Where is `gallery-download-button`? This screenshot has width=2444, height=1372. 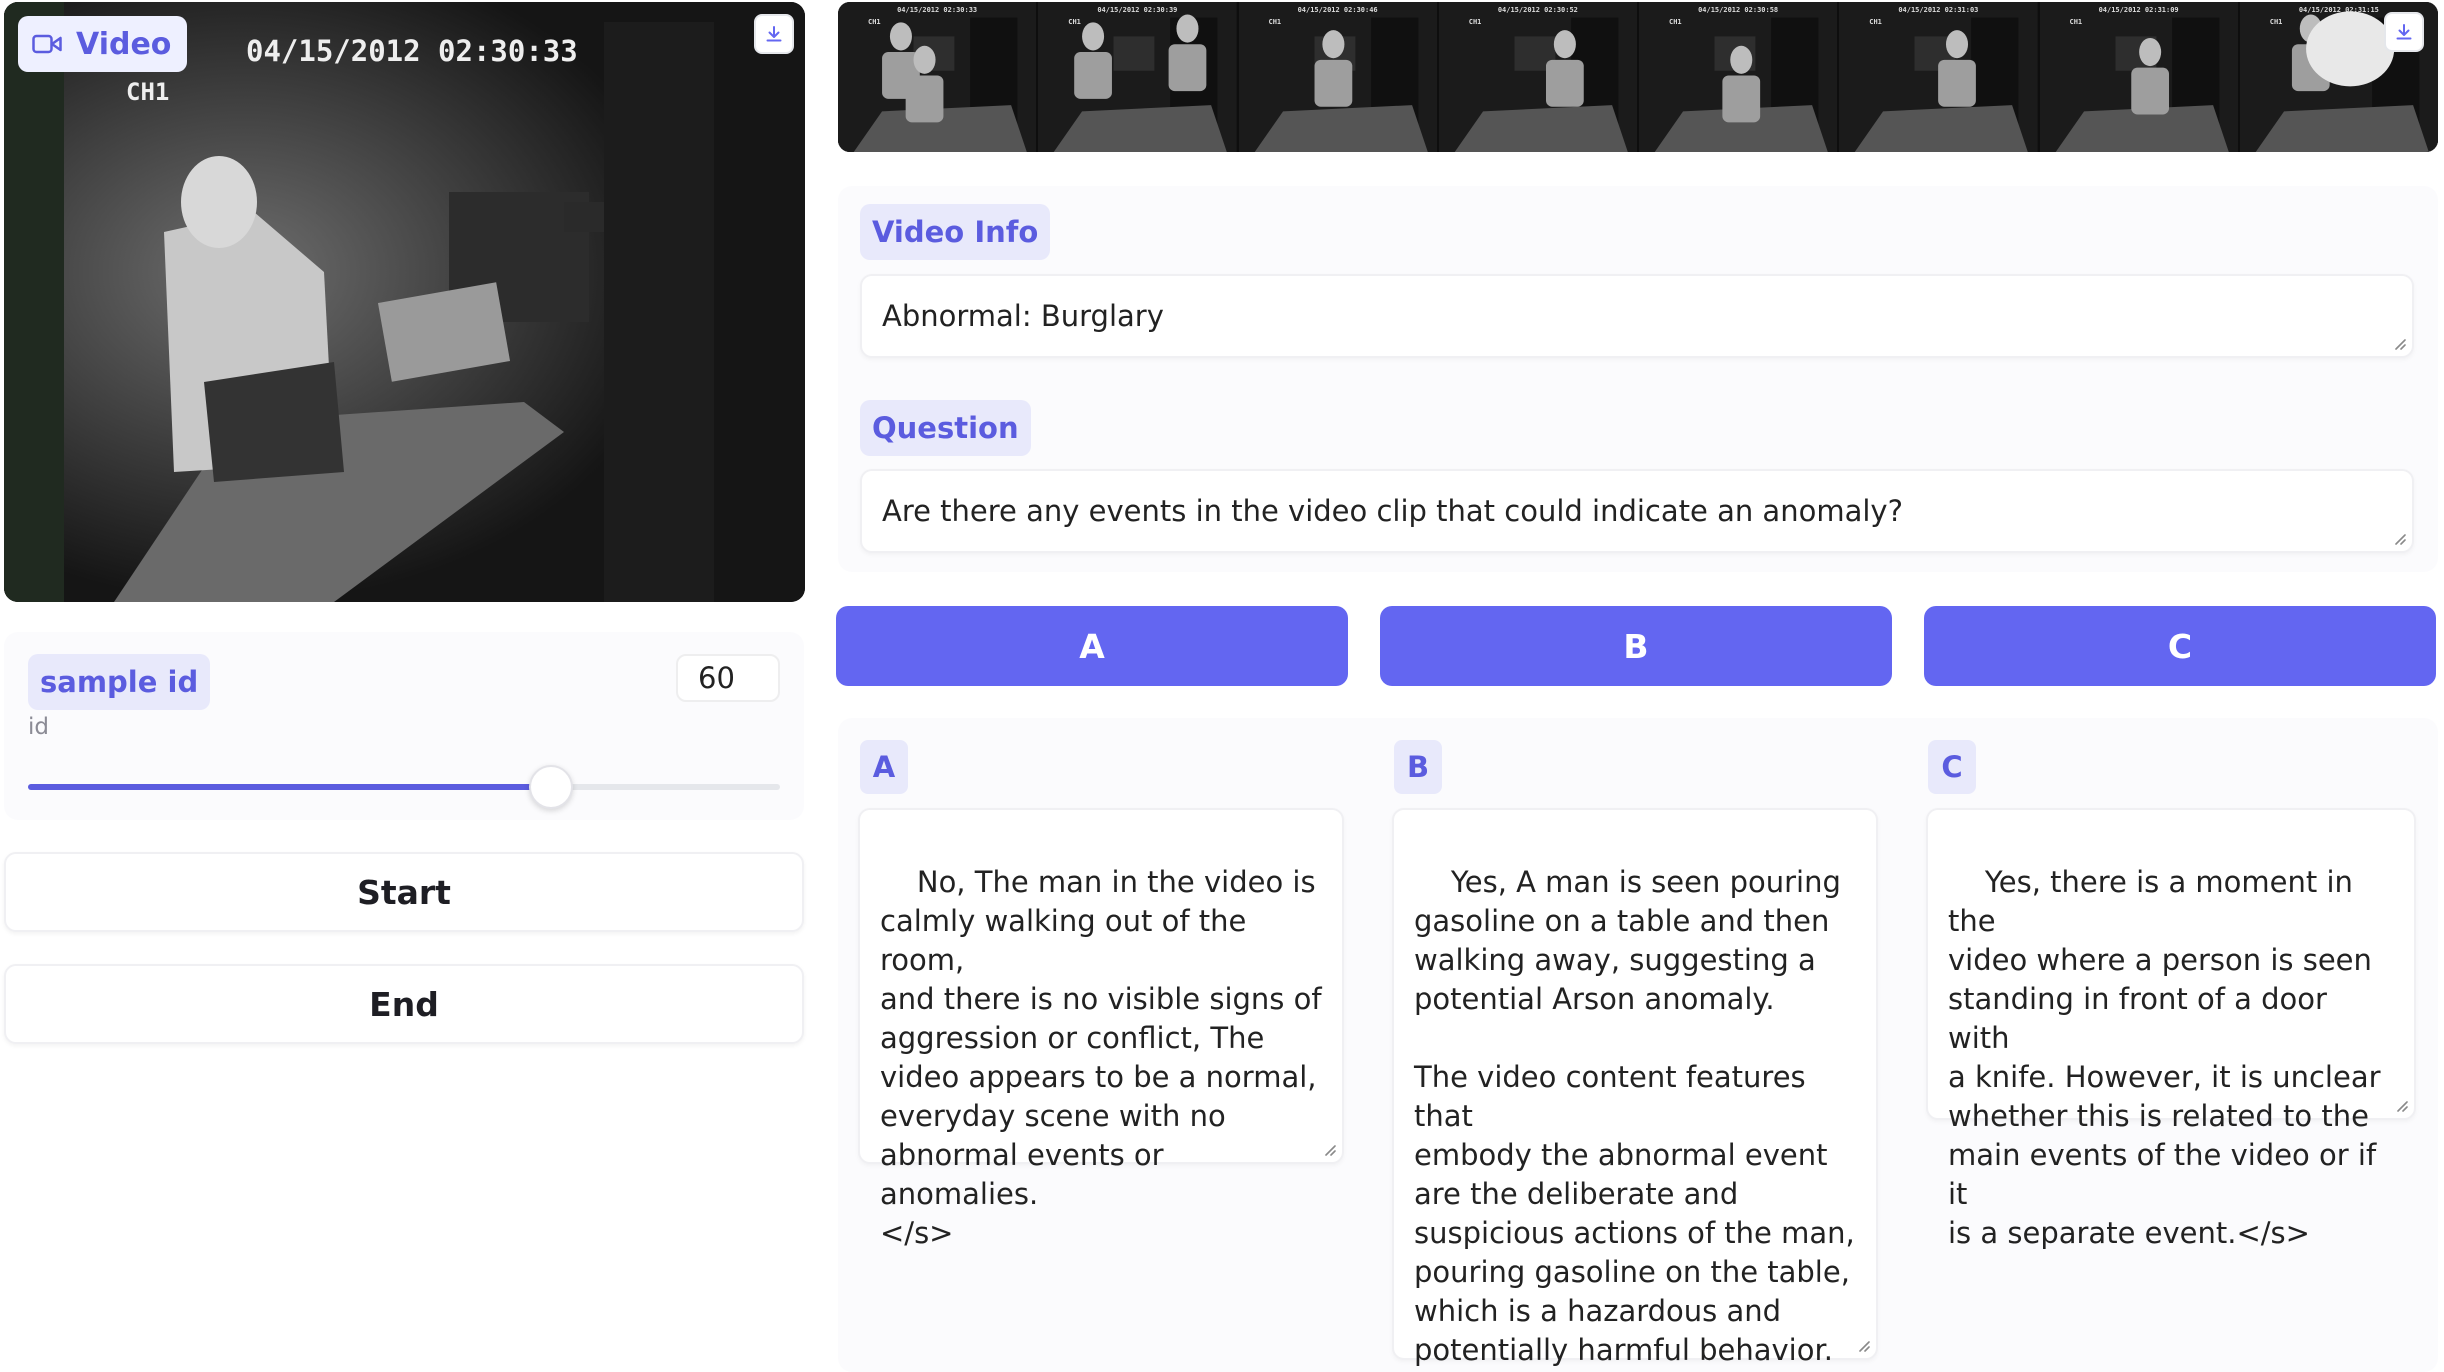
gallery-download-button is located at coordinates (2404, 32).